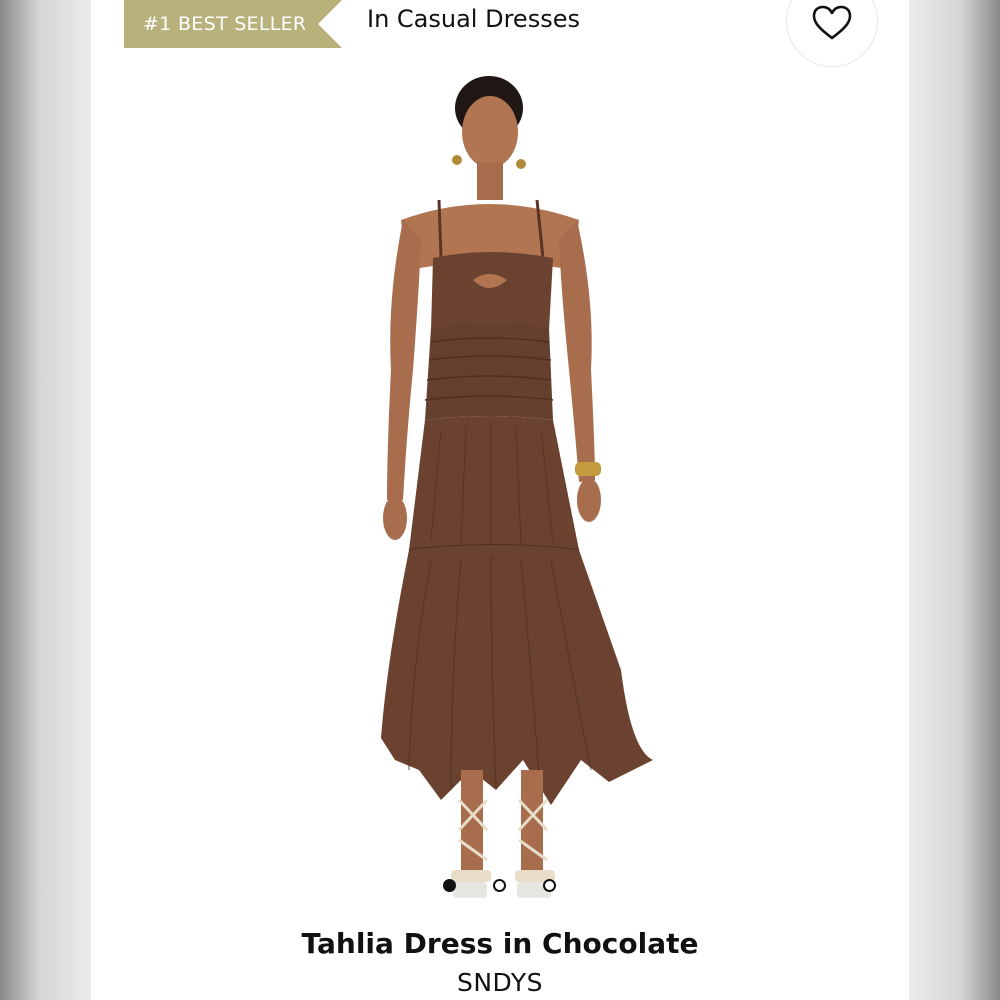 This screenshot has height=1000, width=1000. Describe the element at coordinates (500, 982) in the screenshot. I see `product-brand: SNDYS` at that location.